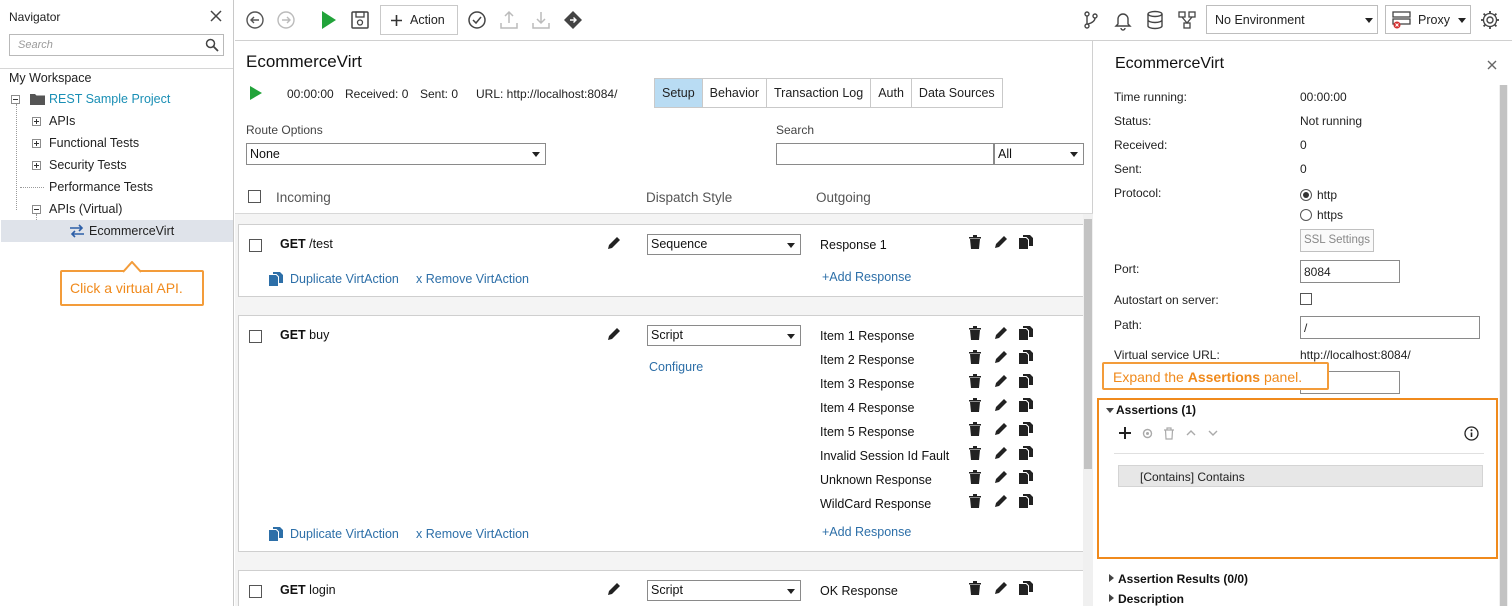 This screenshot has height=606, width=1512. I want to click on response-item: Unknown Response, so click(876, 480).